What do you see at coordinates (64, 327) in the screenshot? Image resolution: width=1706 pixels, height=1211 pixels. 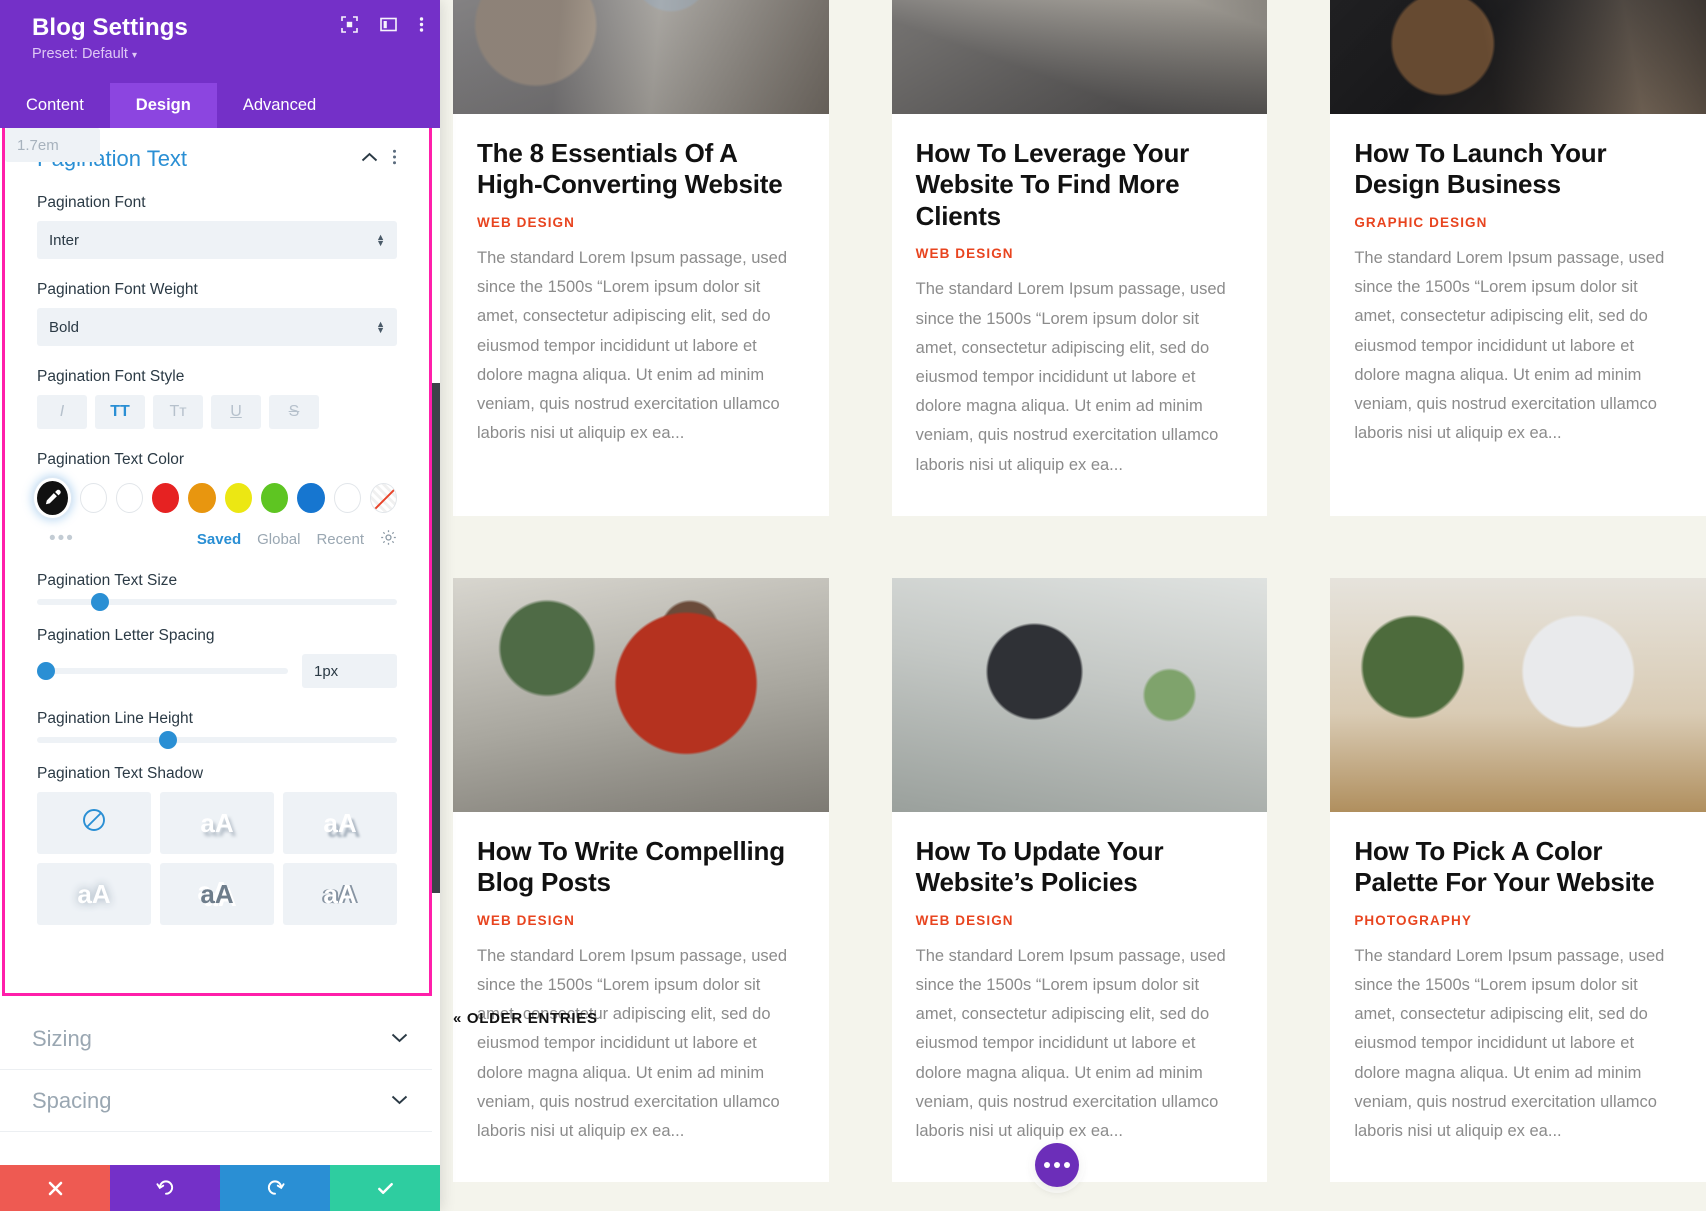 I see `select-value: Bold` at bounding box center [64, 327].